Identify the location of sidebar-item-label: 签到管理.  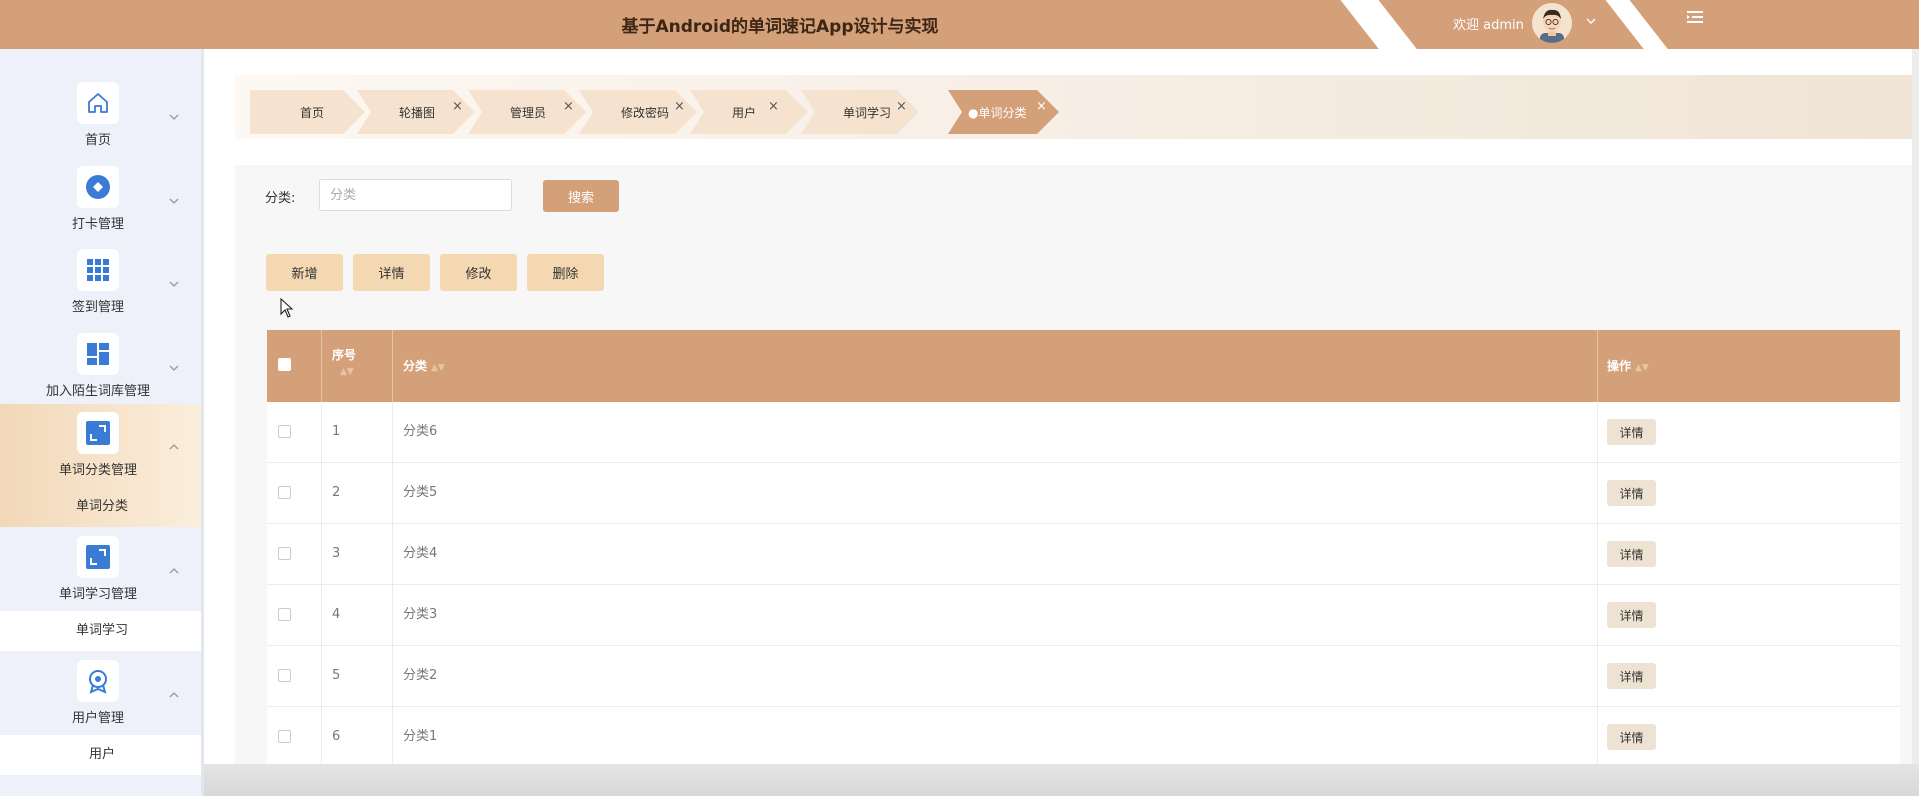
(97, 307).